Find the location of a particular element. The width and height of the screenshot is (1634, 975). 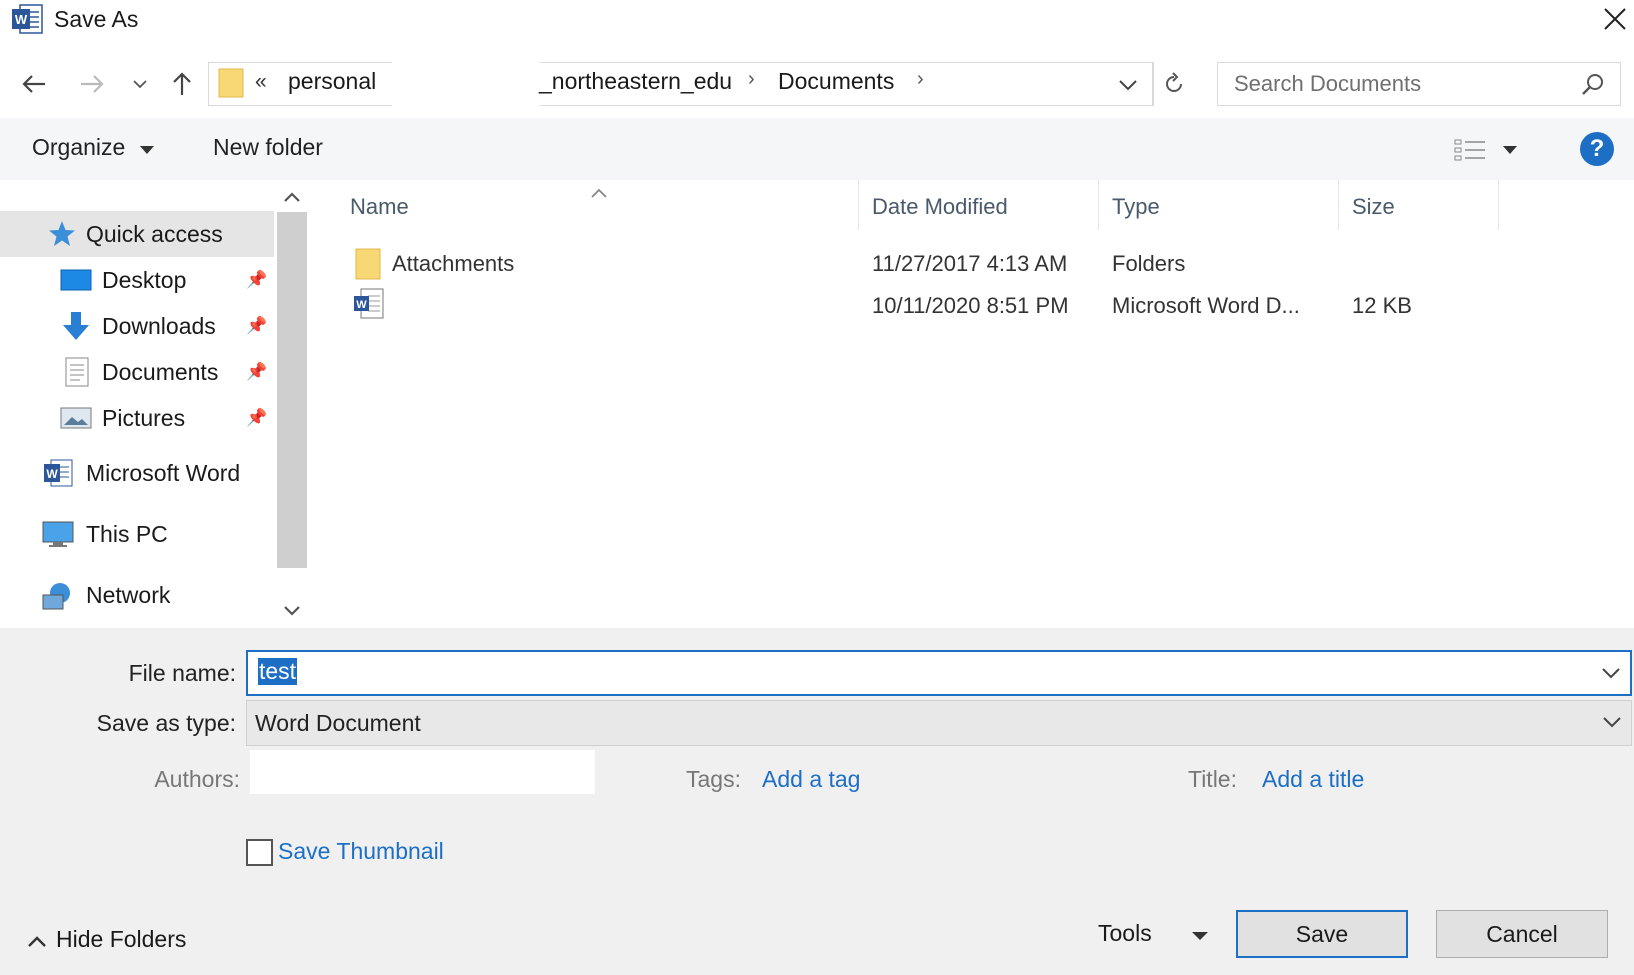

word-app-icon: W is located at coordinates (27, 19).